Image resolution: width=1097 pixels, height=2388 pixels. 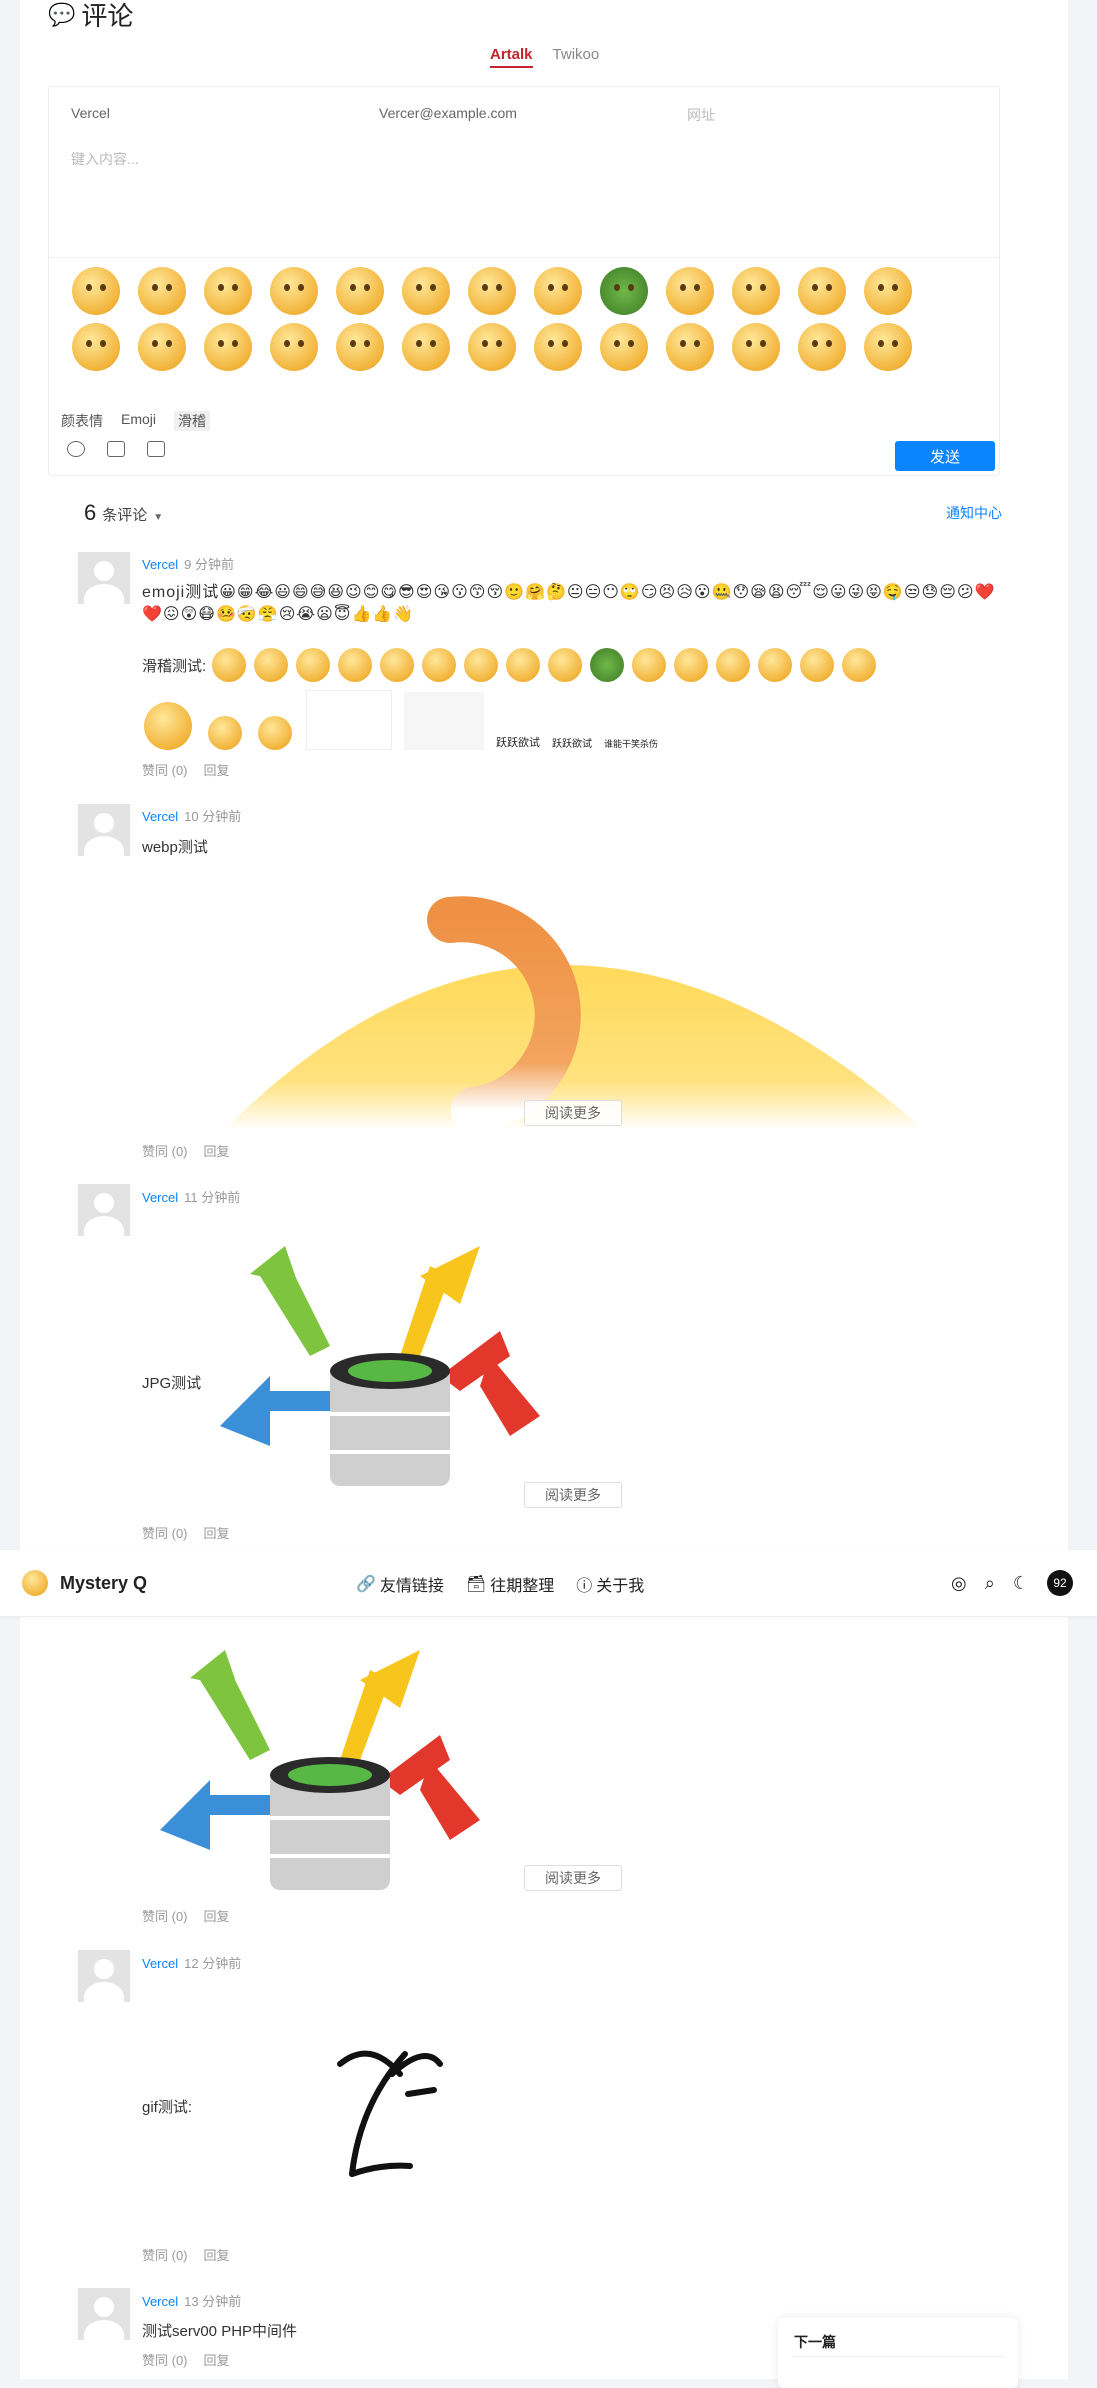 What do you see at coordinates (76, 449) in the screenshot?
I see `emoji-icon` at bounding box center [76, 449].